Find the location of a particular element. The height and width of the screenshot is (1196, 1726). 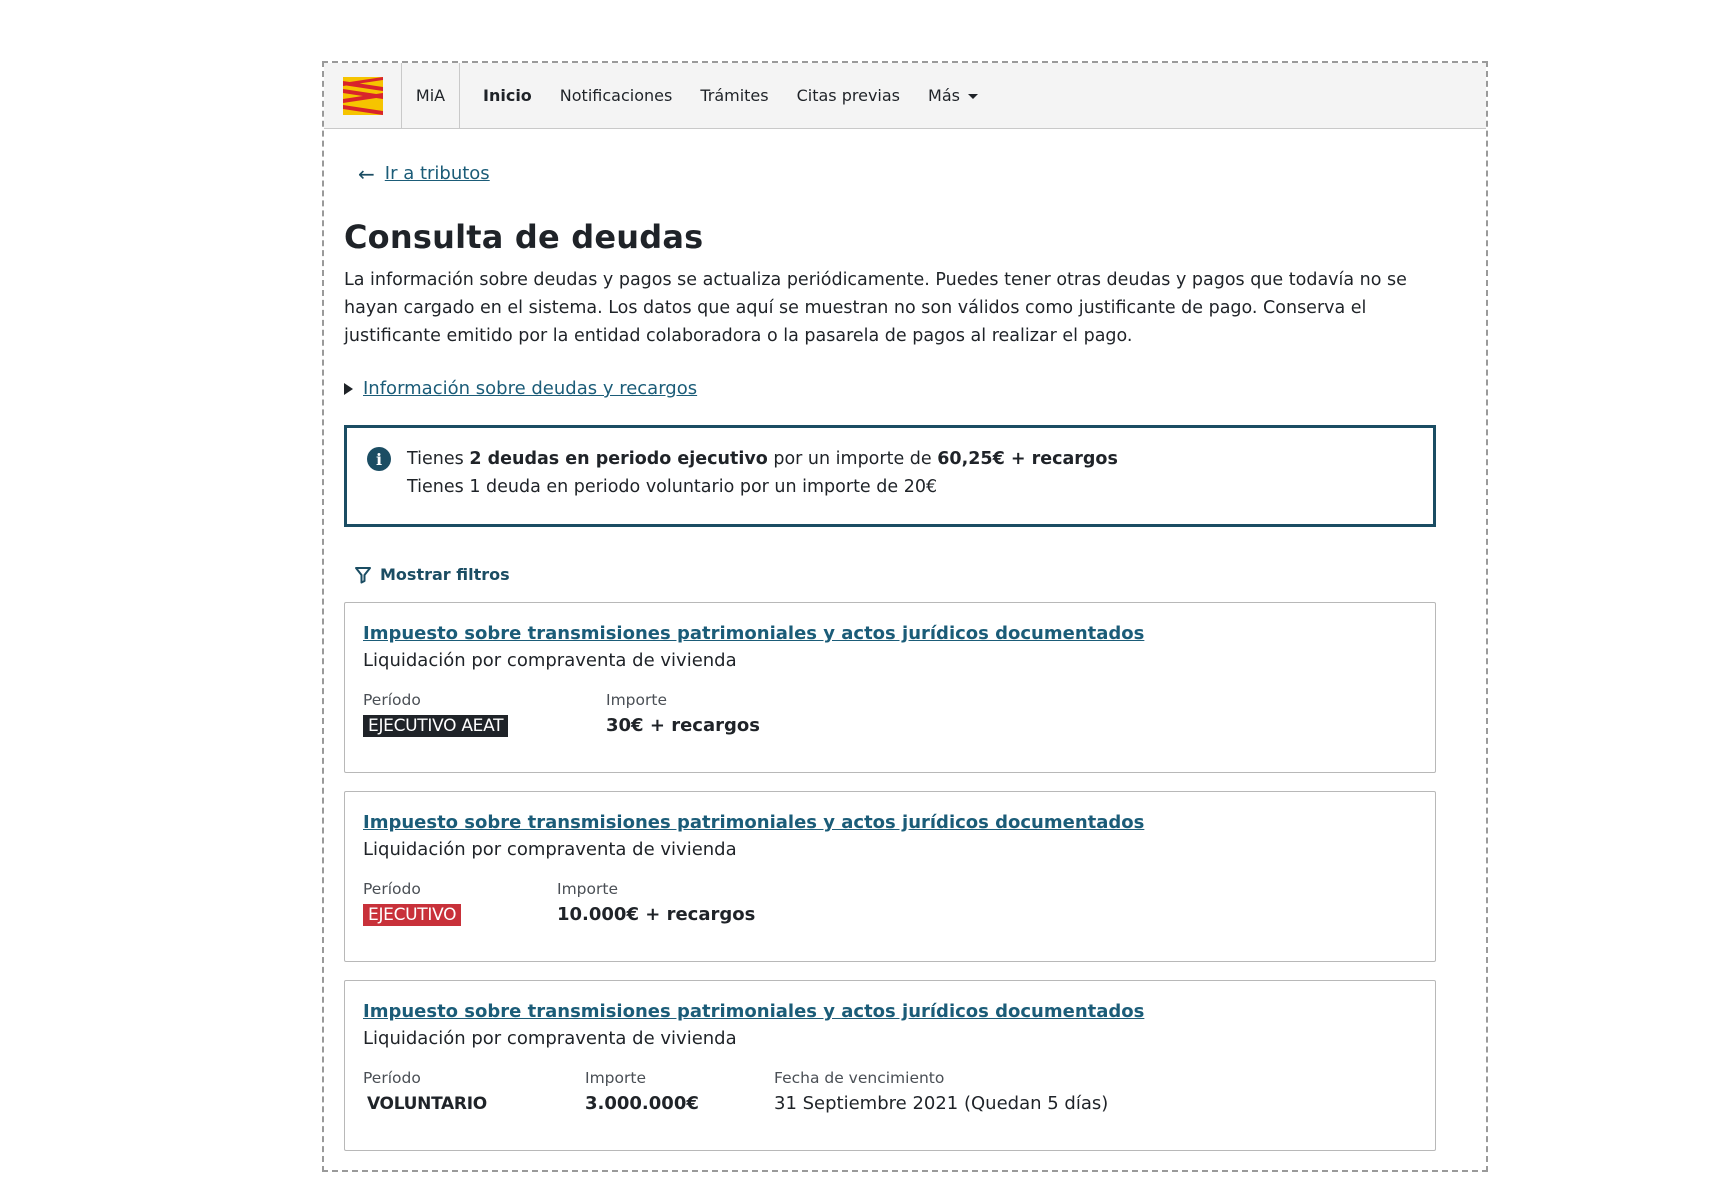

info-executive-count: 2 deudas en periodo ejecutivo is located at coordinates (618, 459).